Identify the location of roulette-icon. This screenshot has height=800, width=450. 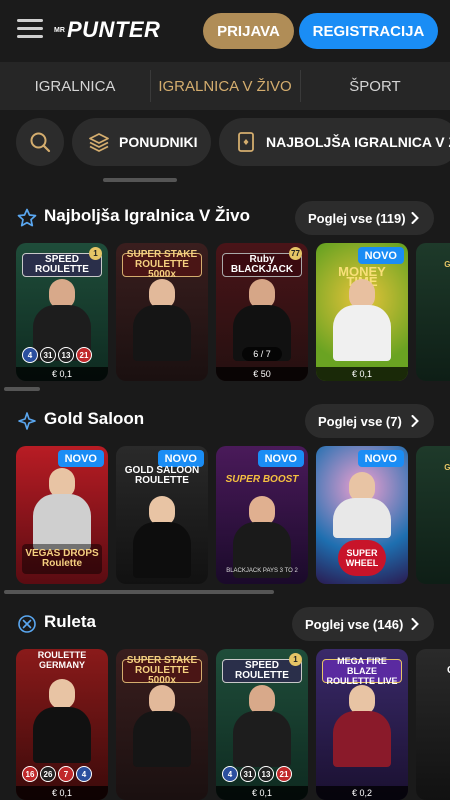
(27, 624).